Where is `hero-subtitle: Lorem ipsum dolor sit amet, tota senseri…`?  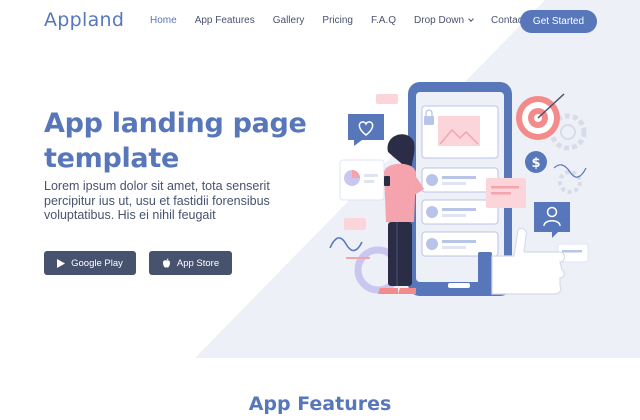
hero-subtitle: Lorem ipsum dolor sit amet, tota senseri… is located at coordinates (157, 200).